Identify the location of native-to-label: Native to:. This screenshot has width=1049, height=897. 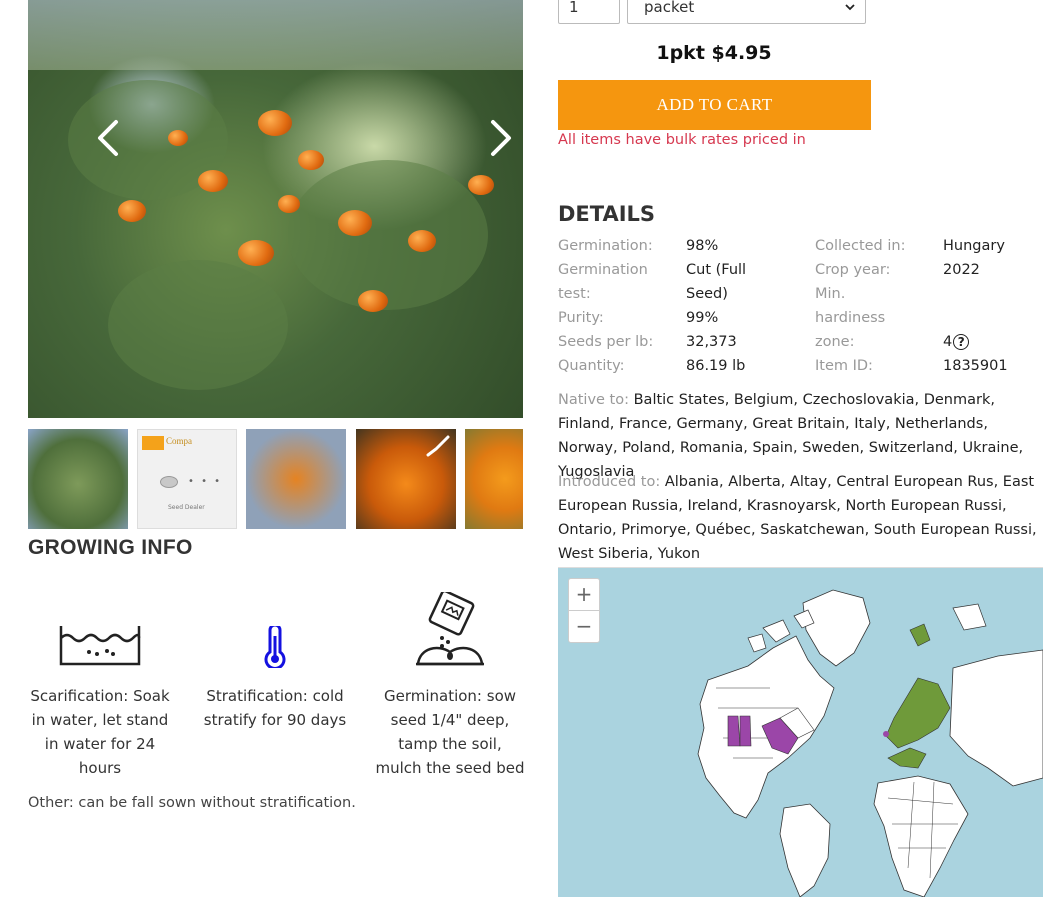
(593, 400).